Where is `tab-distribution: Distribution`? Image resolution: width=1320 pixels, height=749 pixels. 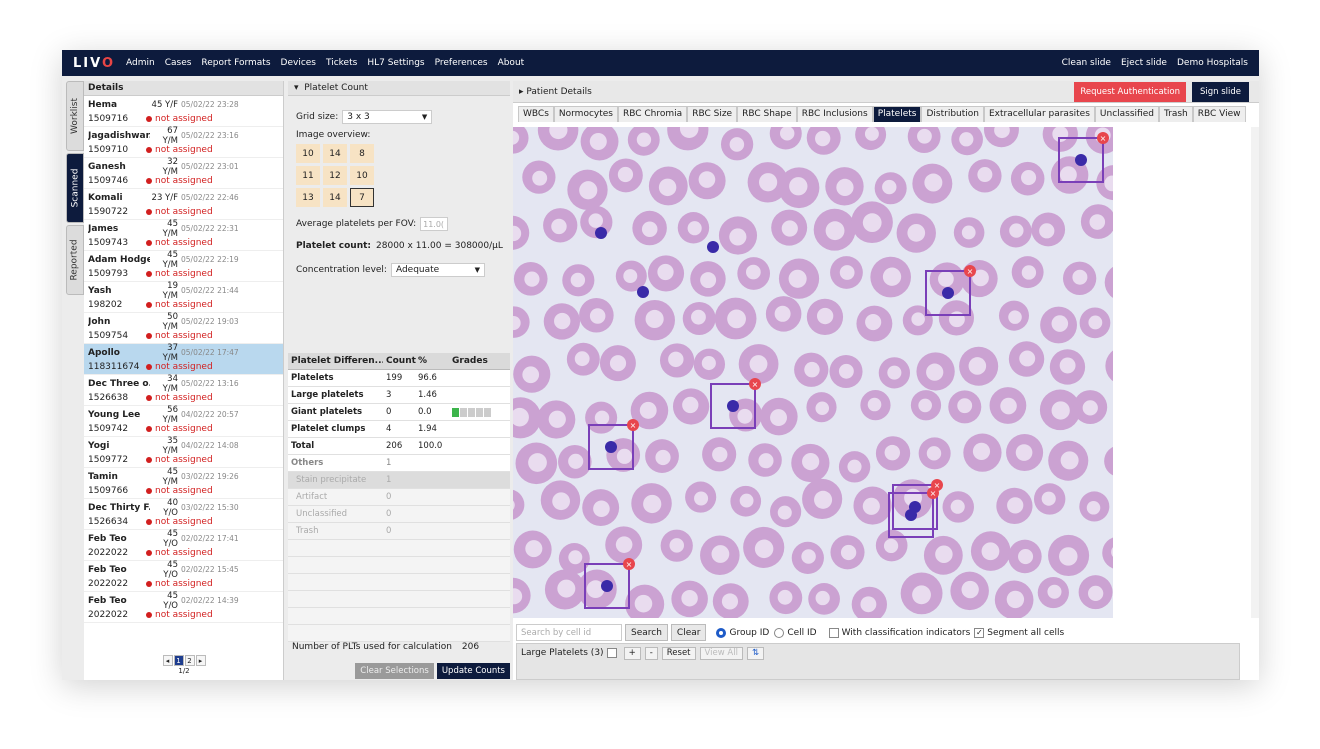
tab-distribution: Distribution is located at coordinates (952, 114).